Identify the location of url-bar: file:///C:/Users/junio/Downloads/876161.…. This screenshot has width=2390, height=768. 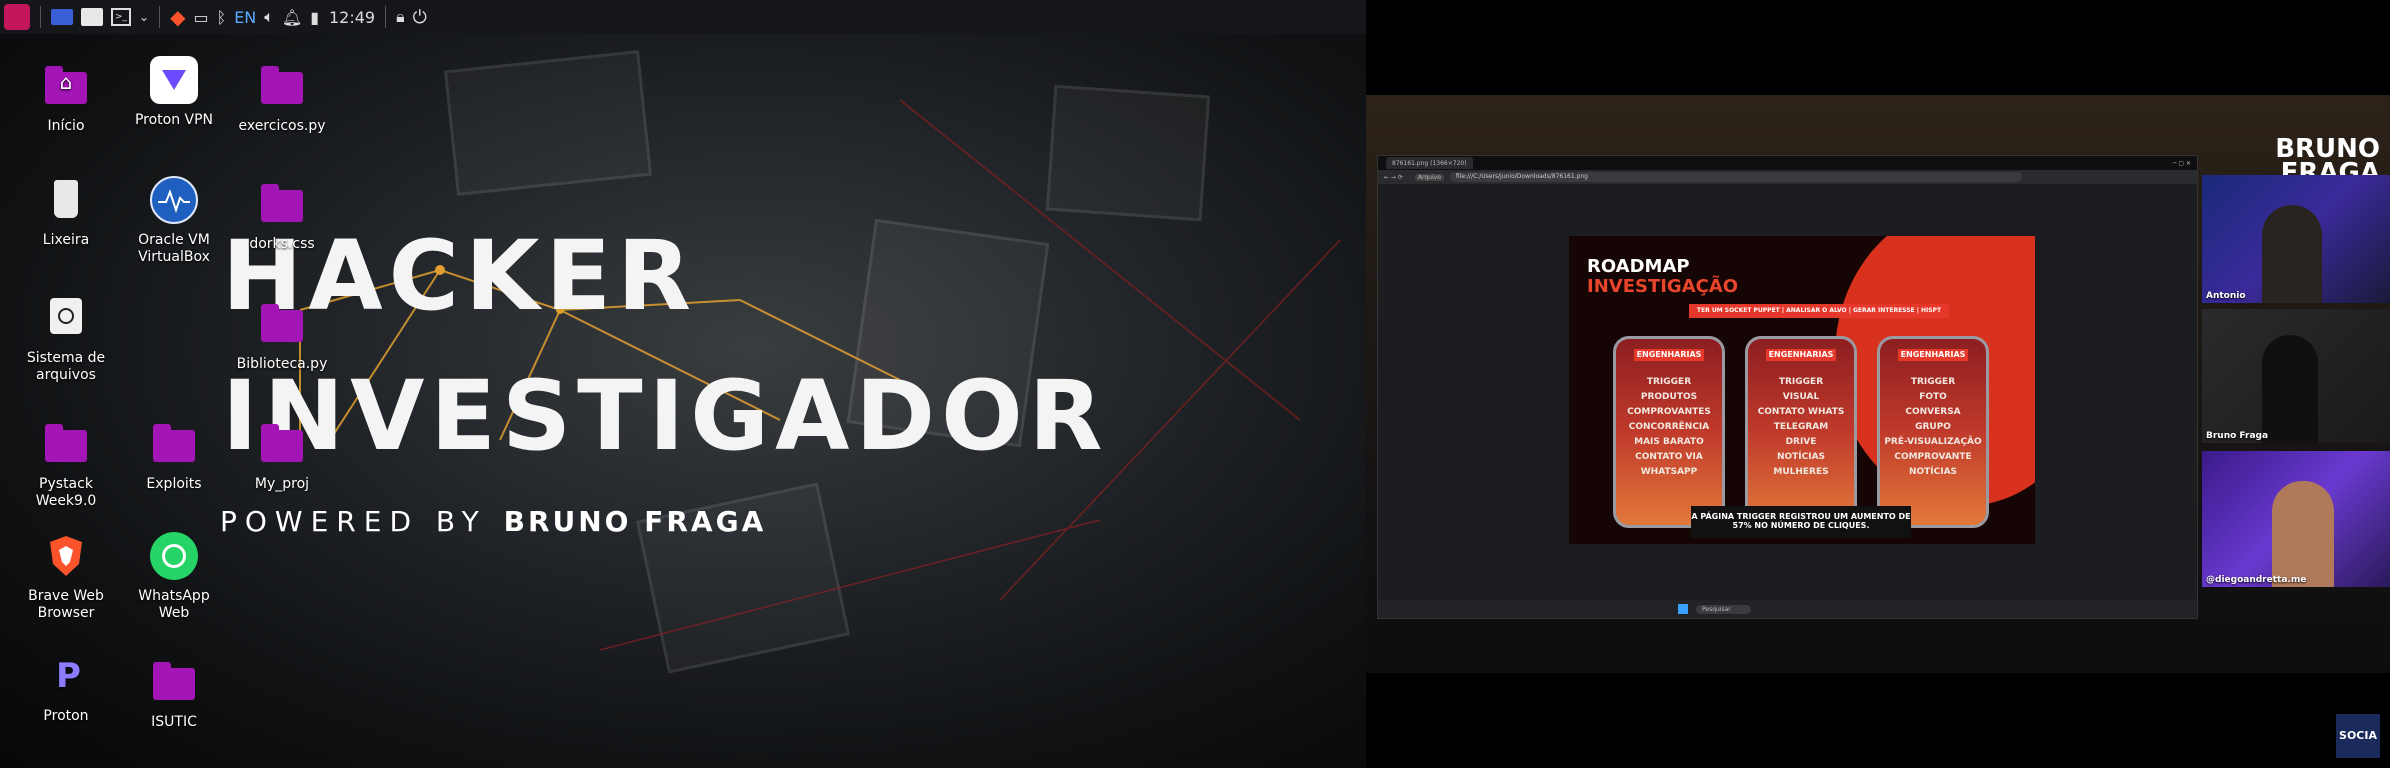
(1735, 177).